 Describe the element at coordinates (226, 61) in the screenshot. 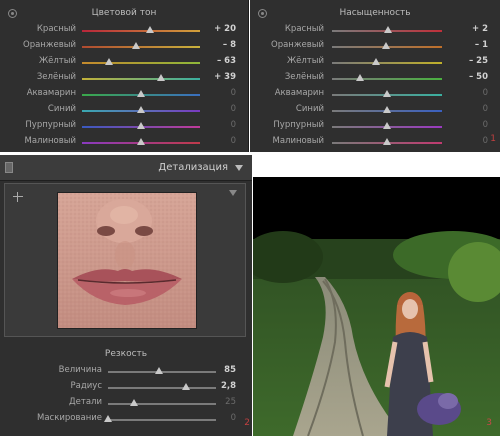

I see `hue-value: – 63` at that location.